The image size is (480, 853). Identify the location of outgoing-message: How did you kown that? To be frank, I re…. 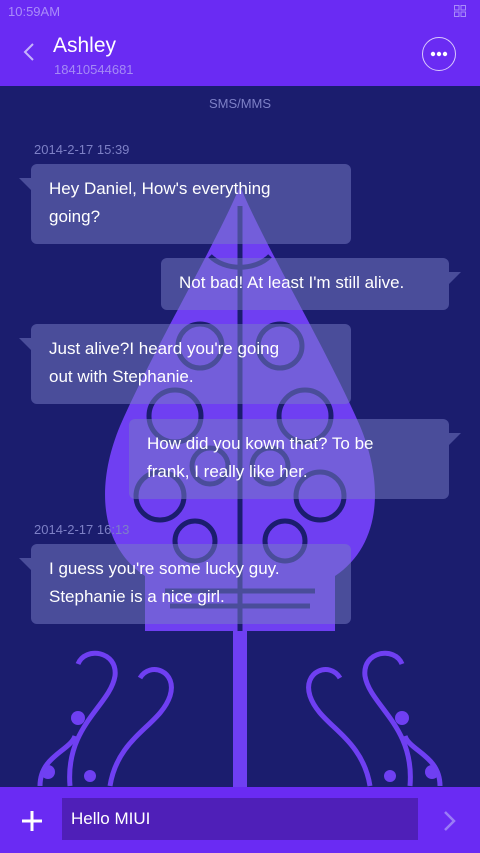
(295, 459).